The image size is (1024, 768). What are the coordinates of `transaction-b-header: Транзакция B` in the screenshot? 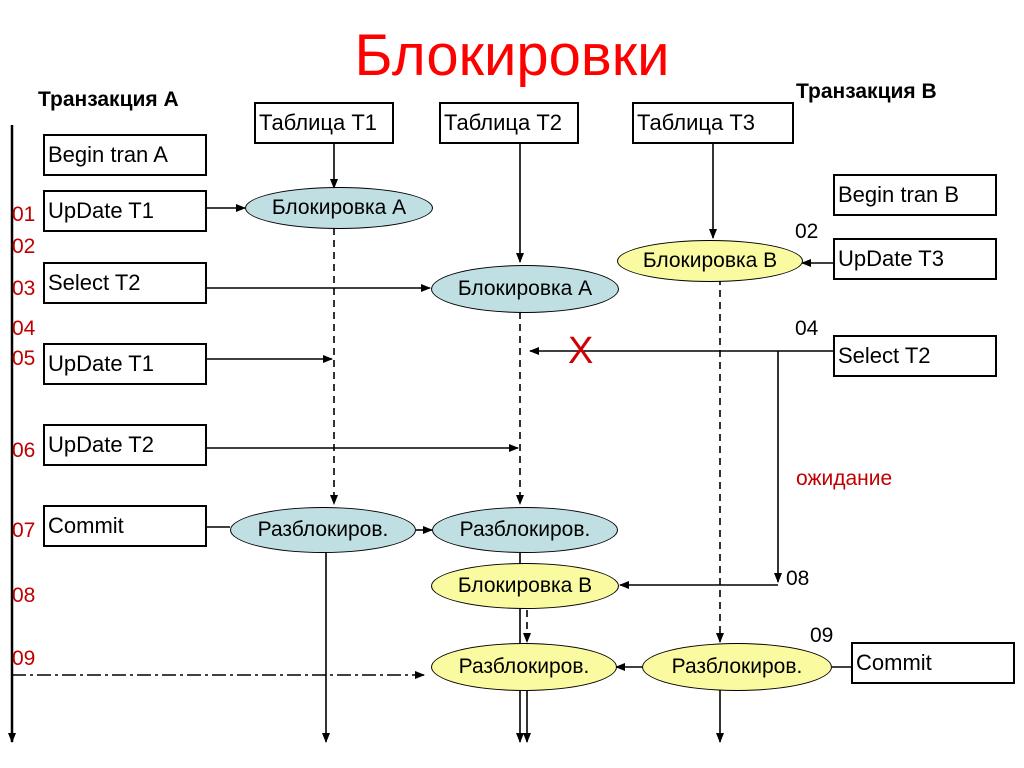 It's located at (866, 91).